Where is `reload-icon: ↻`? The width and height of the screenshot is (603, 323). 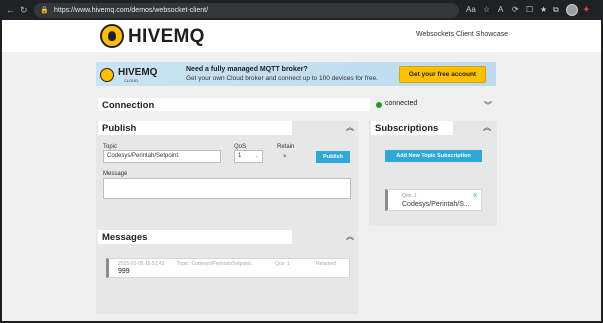 reload-icon: ↻ is located at coordinates (24, 10).